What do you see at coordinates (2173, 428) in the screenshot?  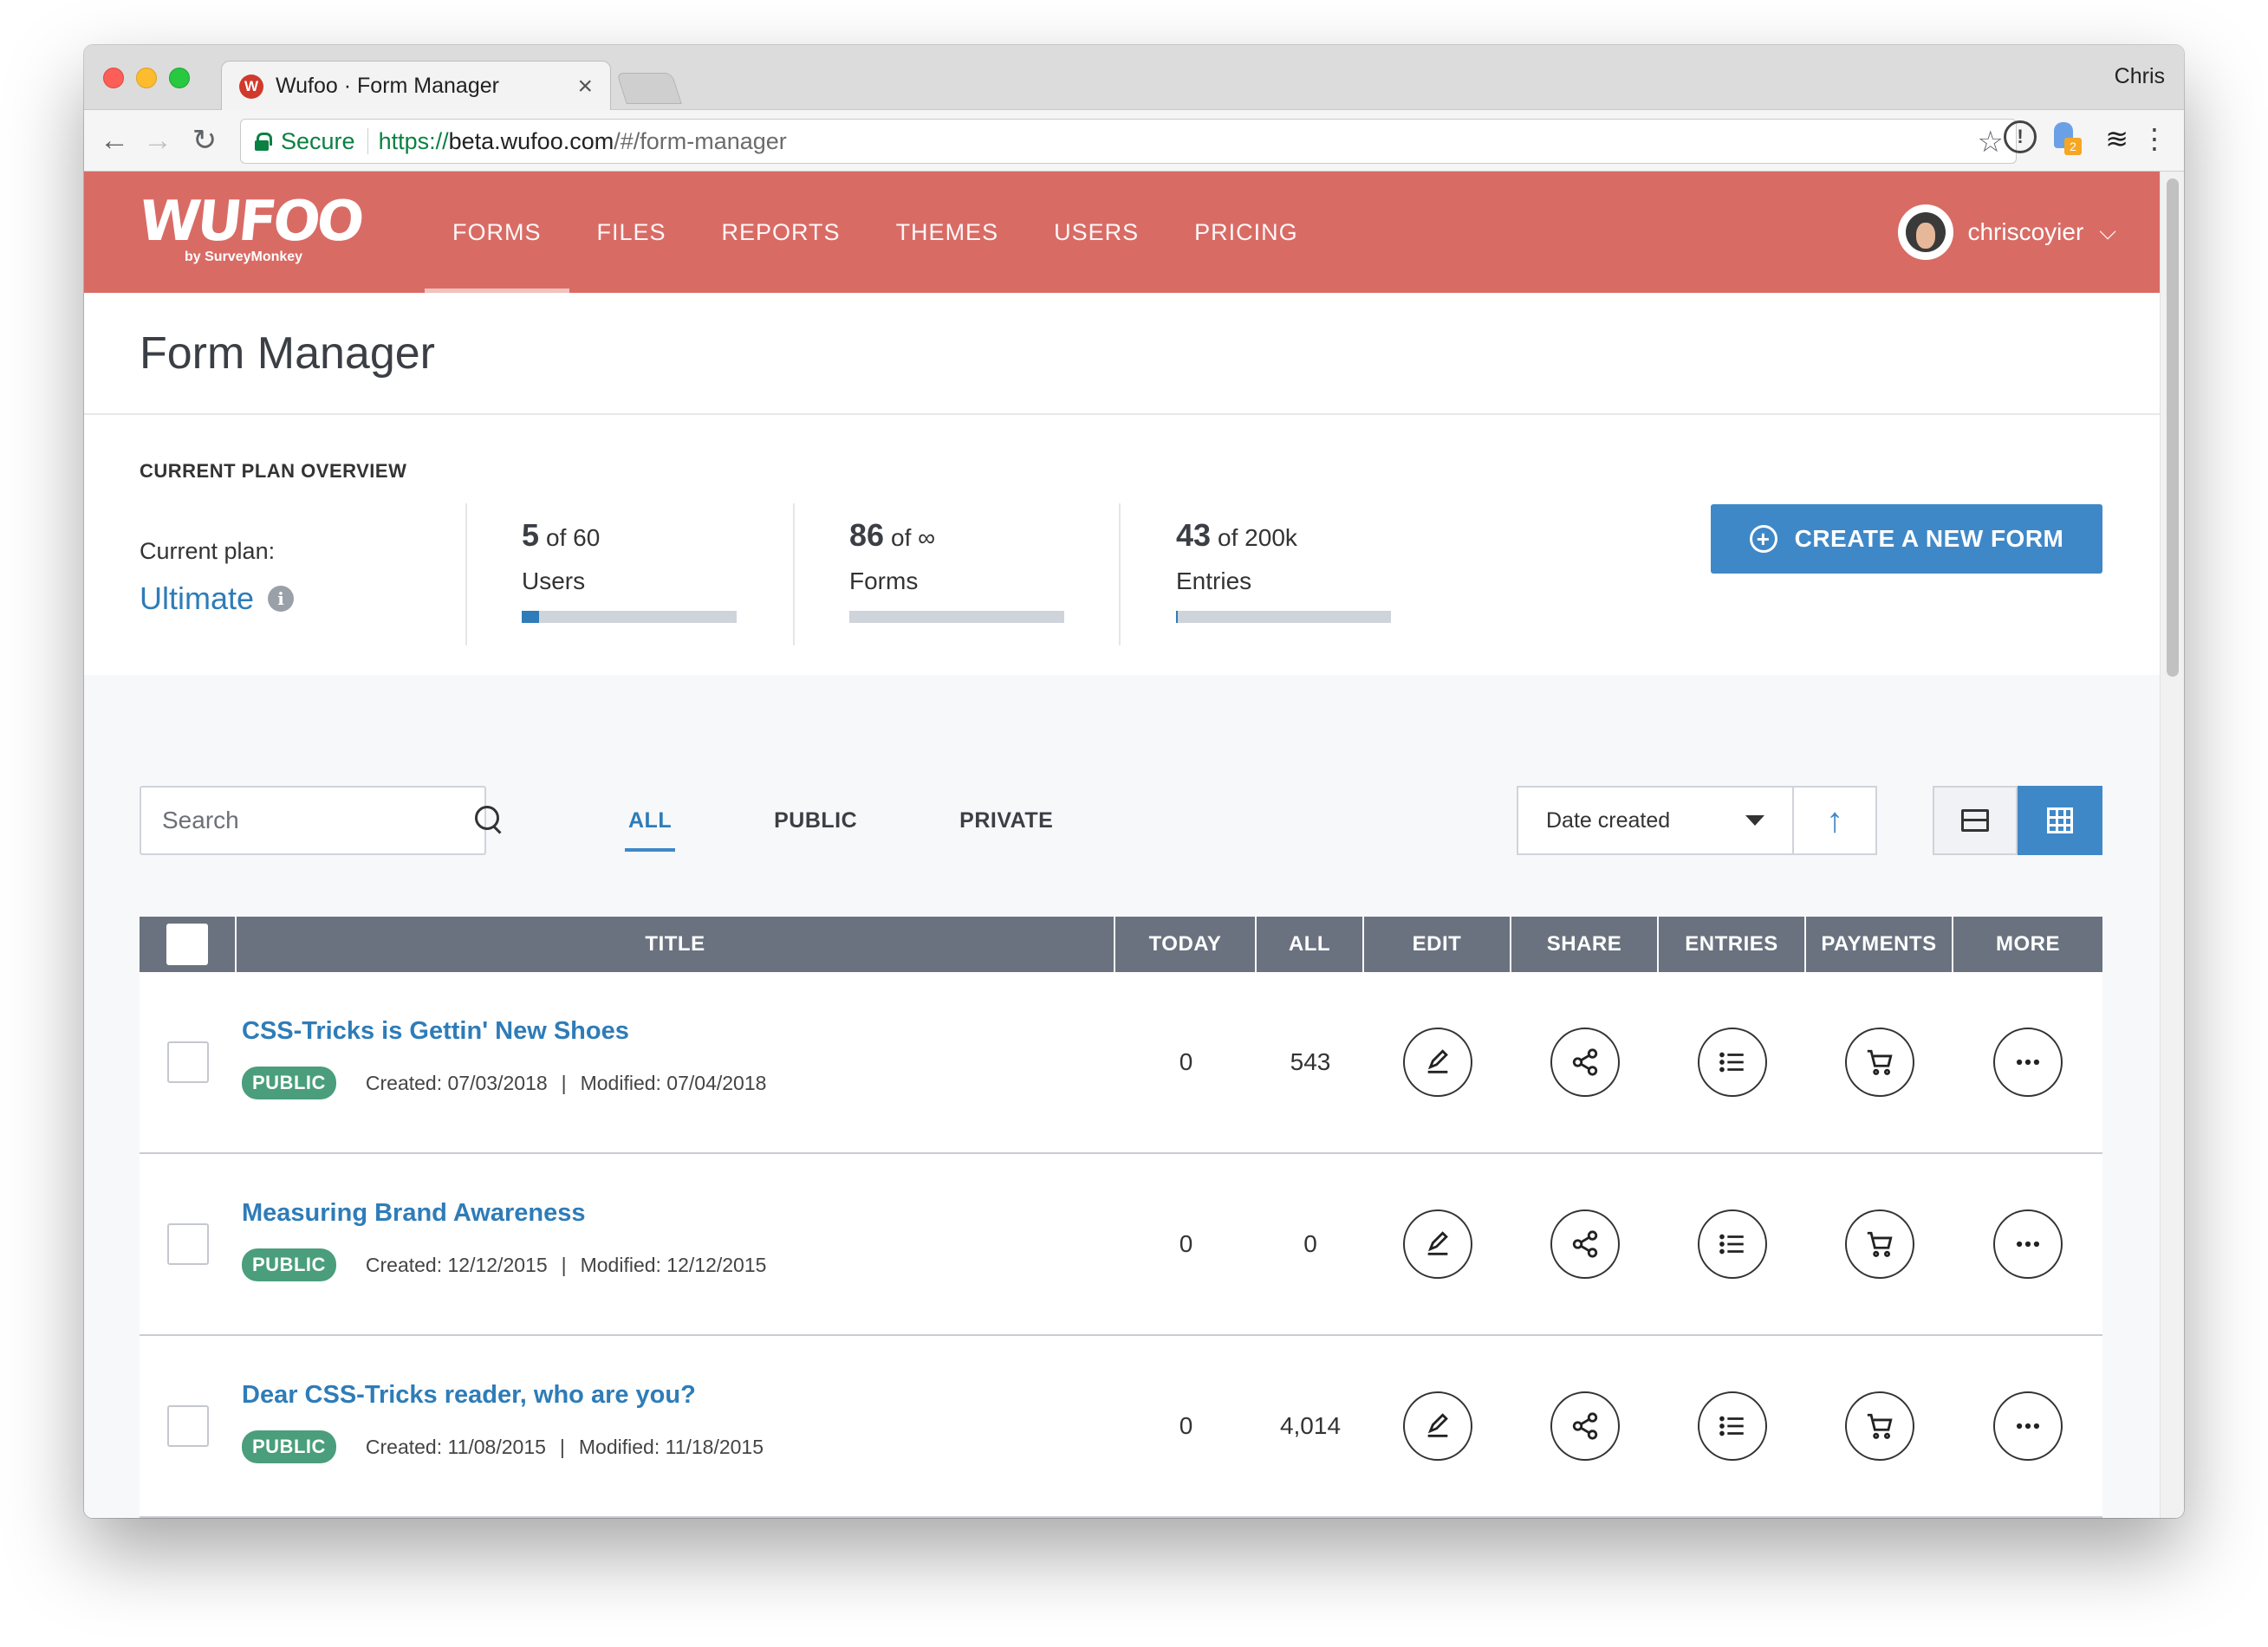 I see `scrollbar-thumb` at bounding box center [2173, 428].